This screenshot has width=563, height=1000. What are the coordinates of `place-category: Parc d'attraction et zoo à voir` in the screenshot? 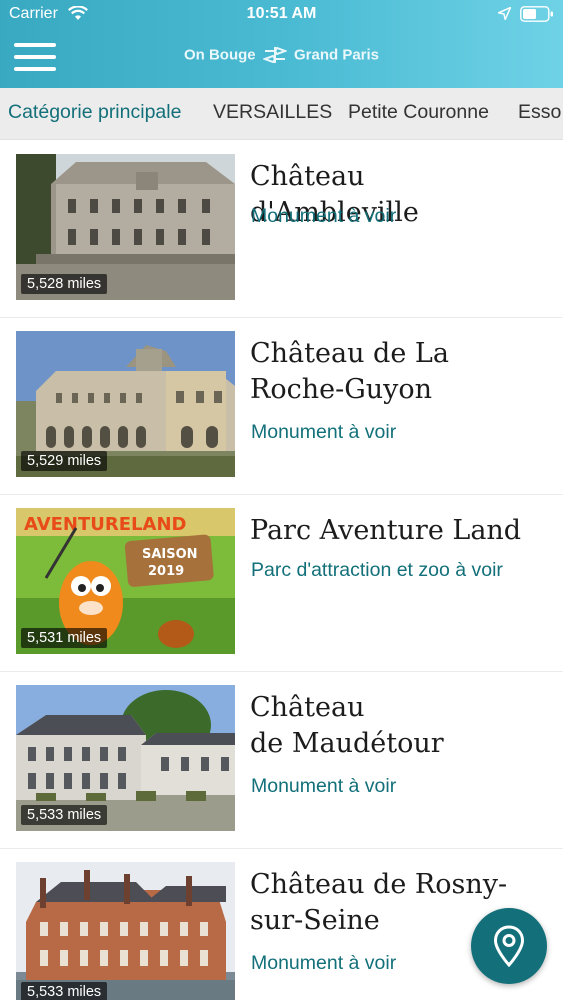 It's located at (377, 570).